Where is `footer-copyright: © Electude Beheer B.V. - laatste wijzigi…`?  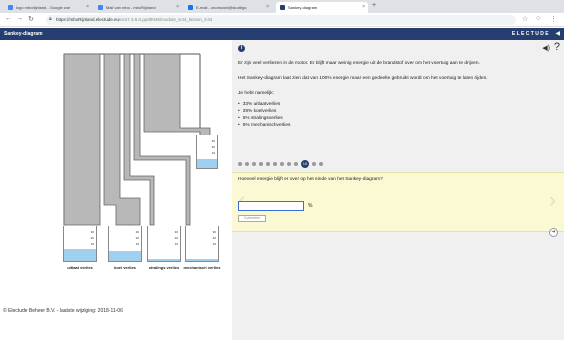 footer-copyright: © Electude Beheer B.V. - laatste wijzigi… is located at coordinates (63, 311).